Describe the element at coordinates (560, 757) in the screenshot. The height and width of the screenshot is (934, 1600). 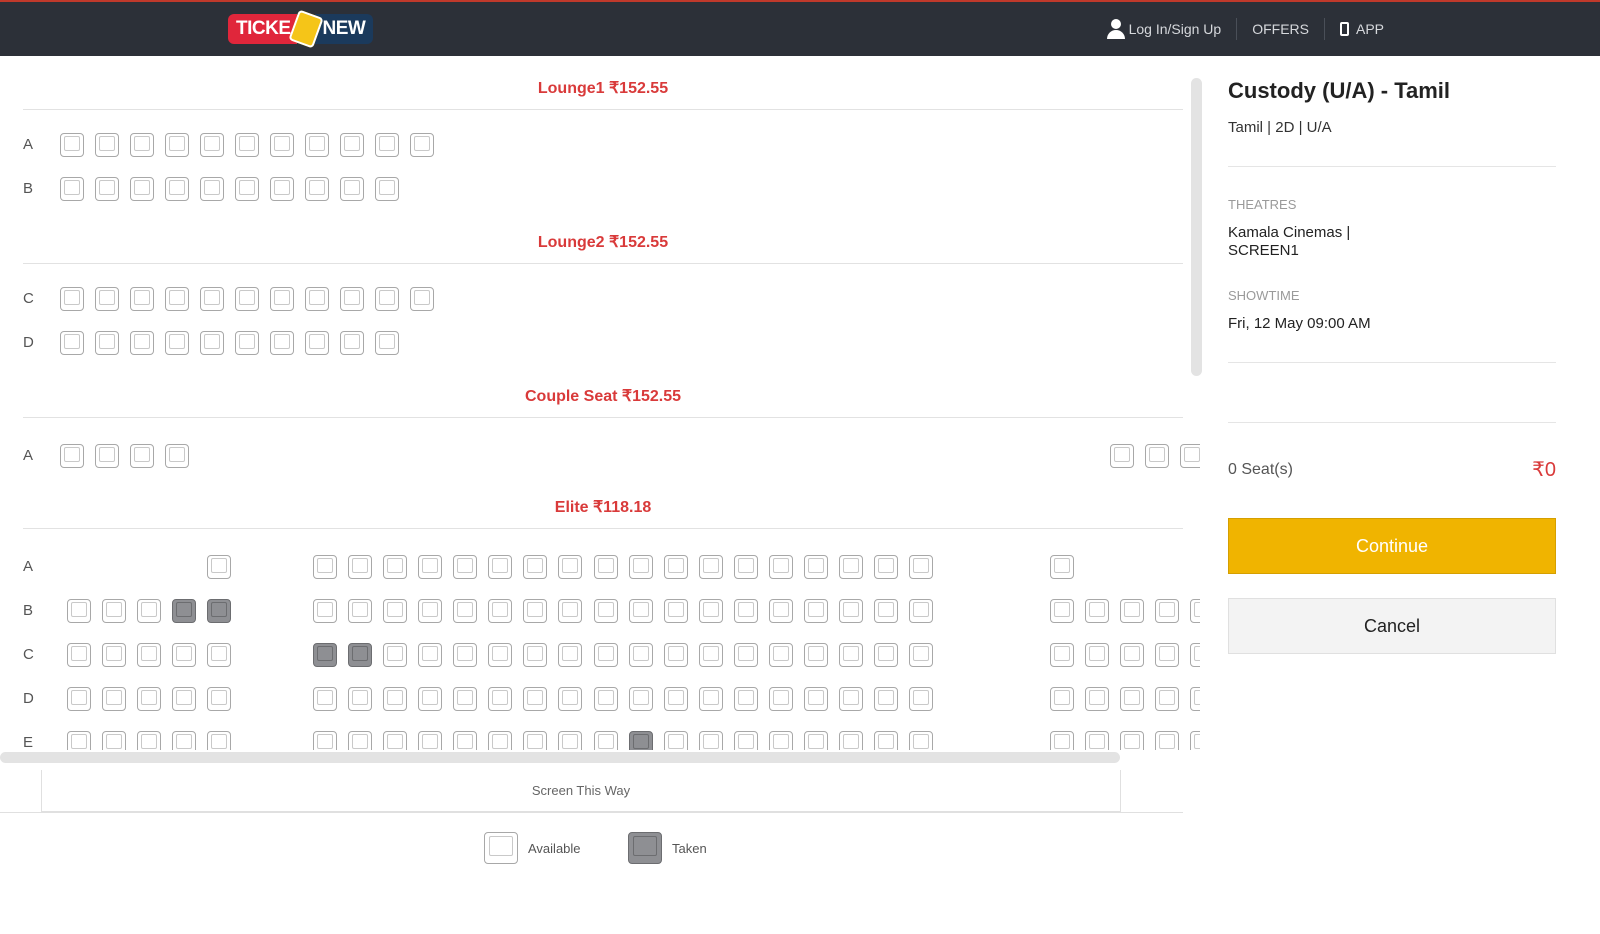
I see `horizontal-scrollbar` at that location.